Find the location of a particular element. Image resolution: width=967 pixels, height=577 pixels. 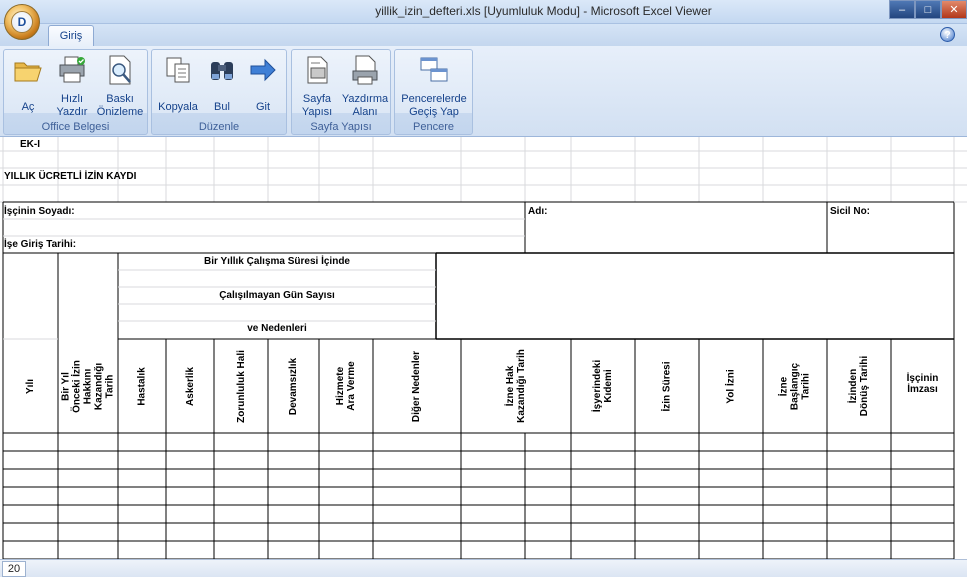

office-button: D is located at coordinates (22, 22).